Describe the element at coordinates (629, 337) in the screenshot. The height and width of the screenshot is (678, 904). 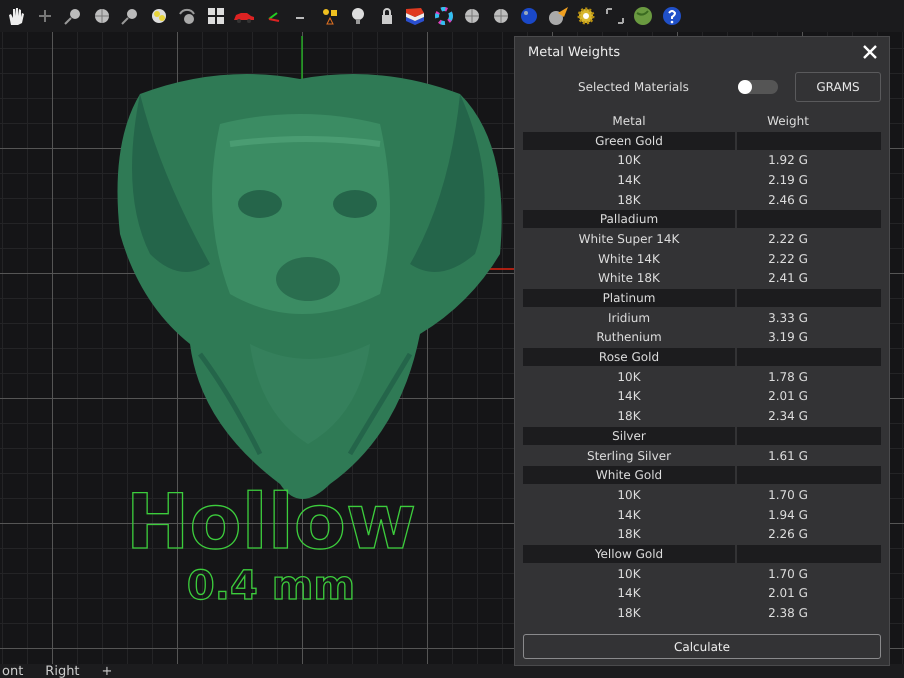
I see `table-cell-text: Ruthenium` at that location.